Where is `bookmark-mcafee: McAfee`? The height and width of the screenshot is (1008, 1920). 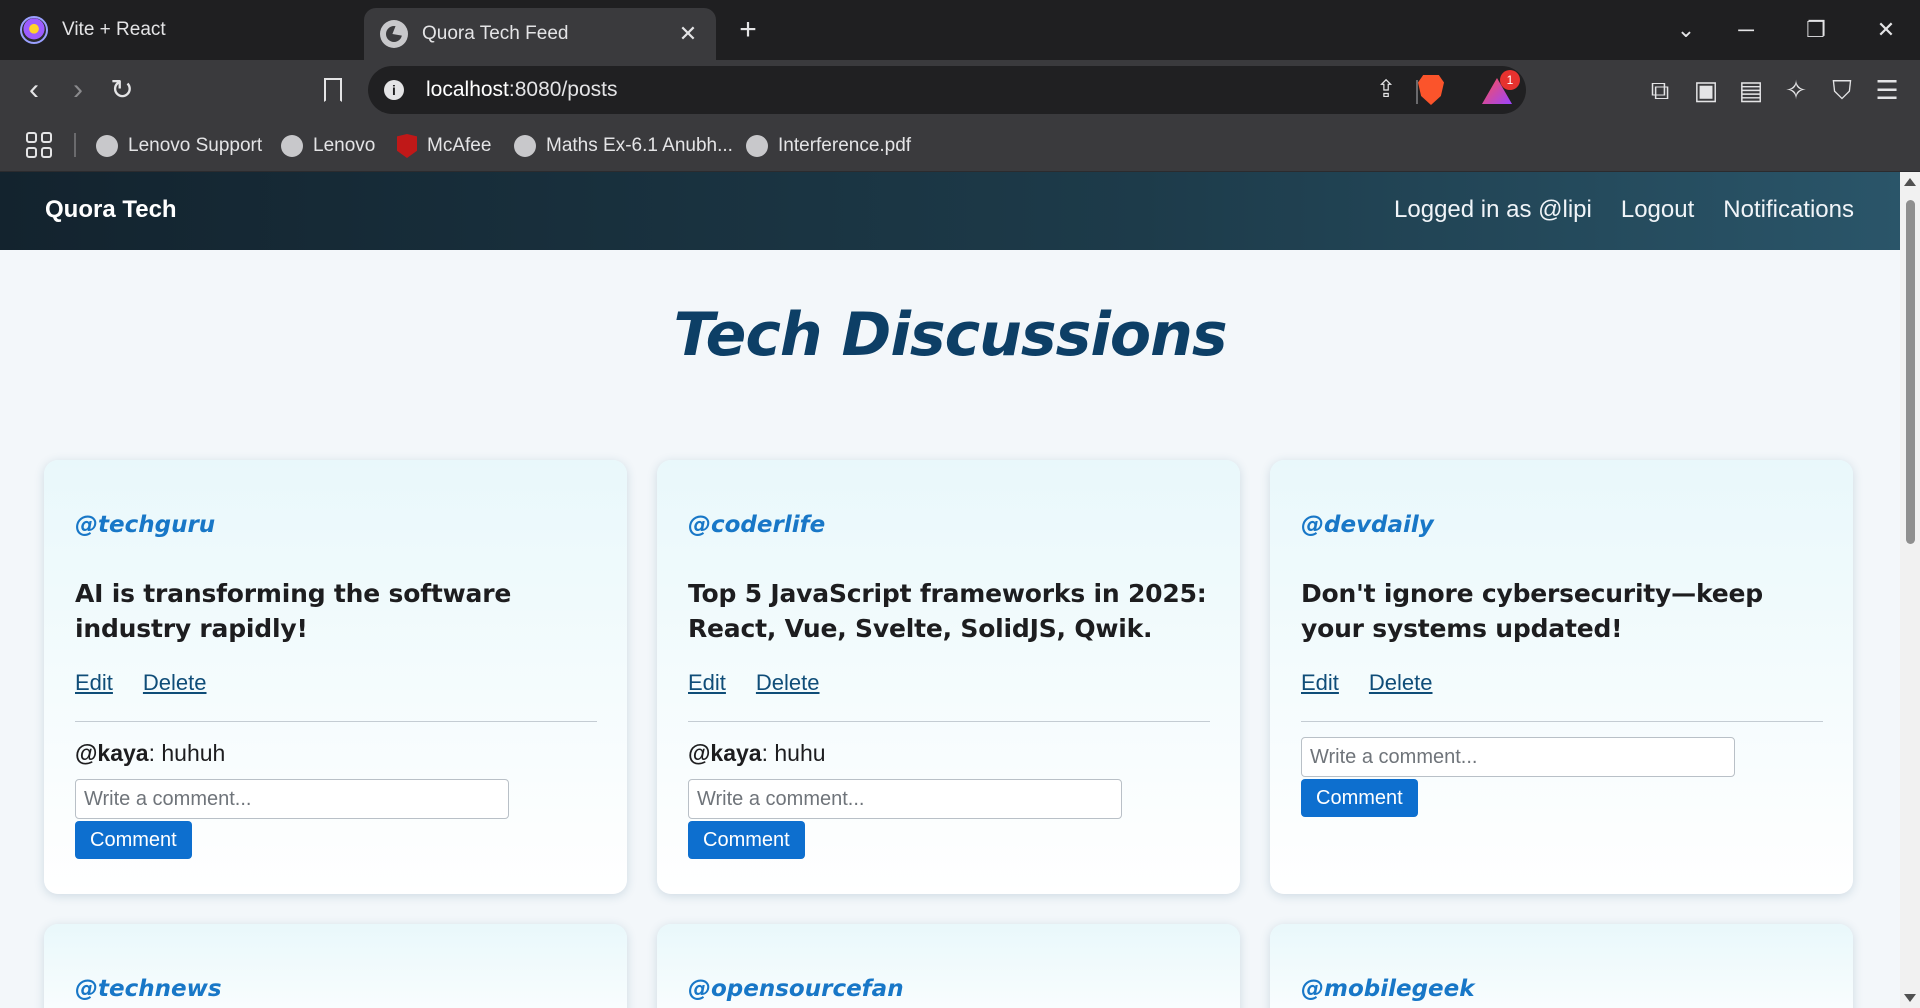
bookmark-mcafee: McAfee is located at coordinates (444, 146).